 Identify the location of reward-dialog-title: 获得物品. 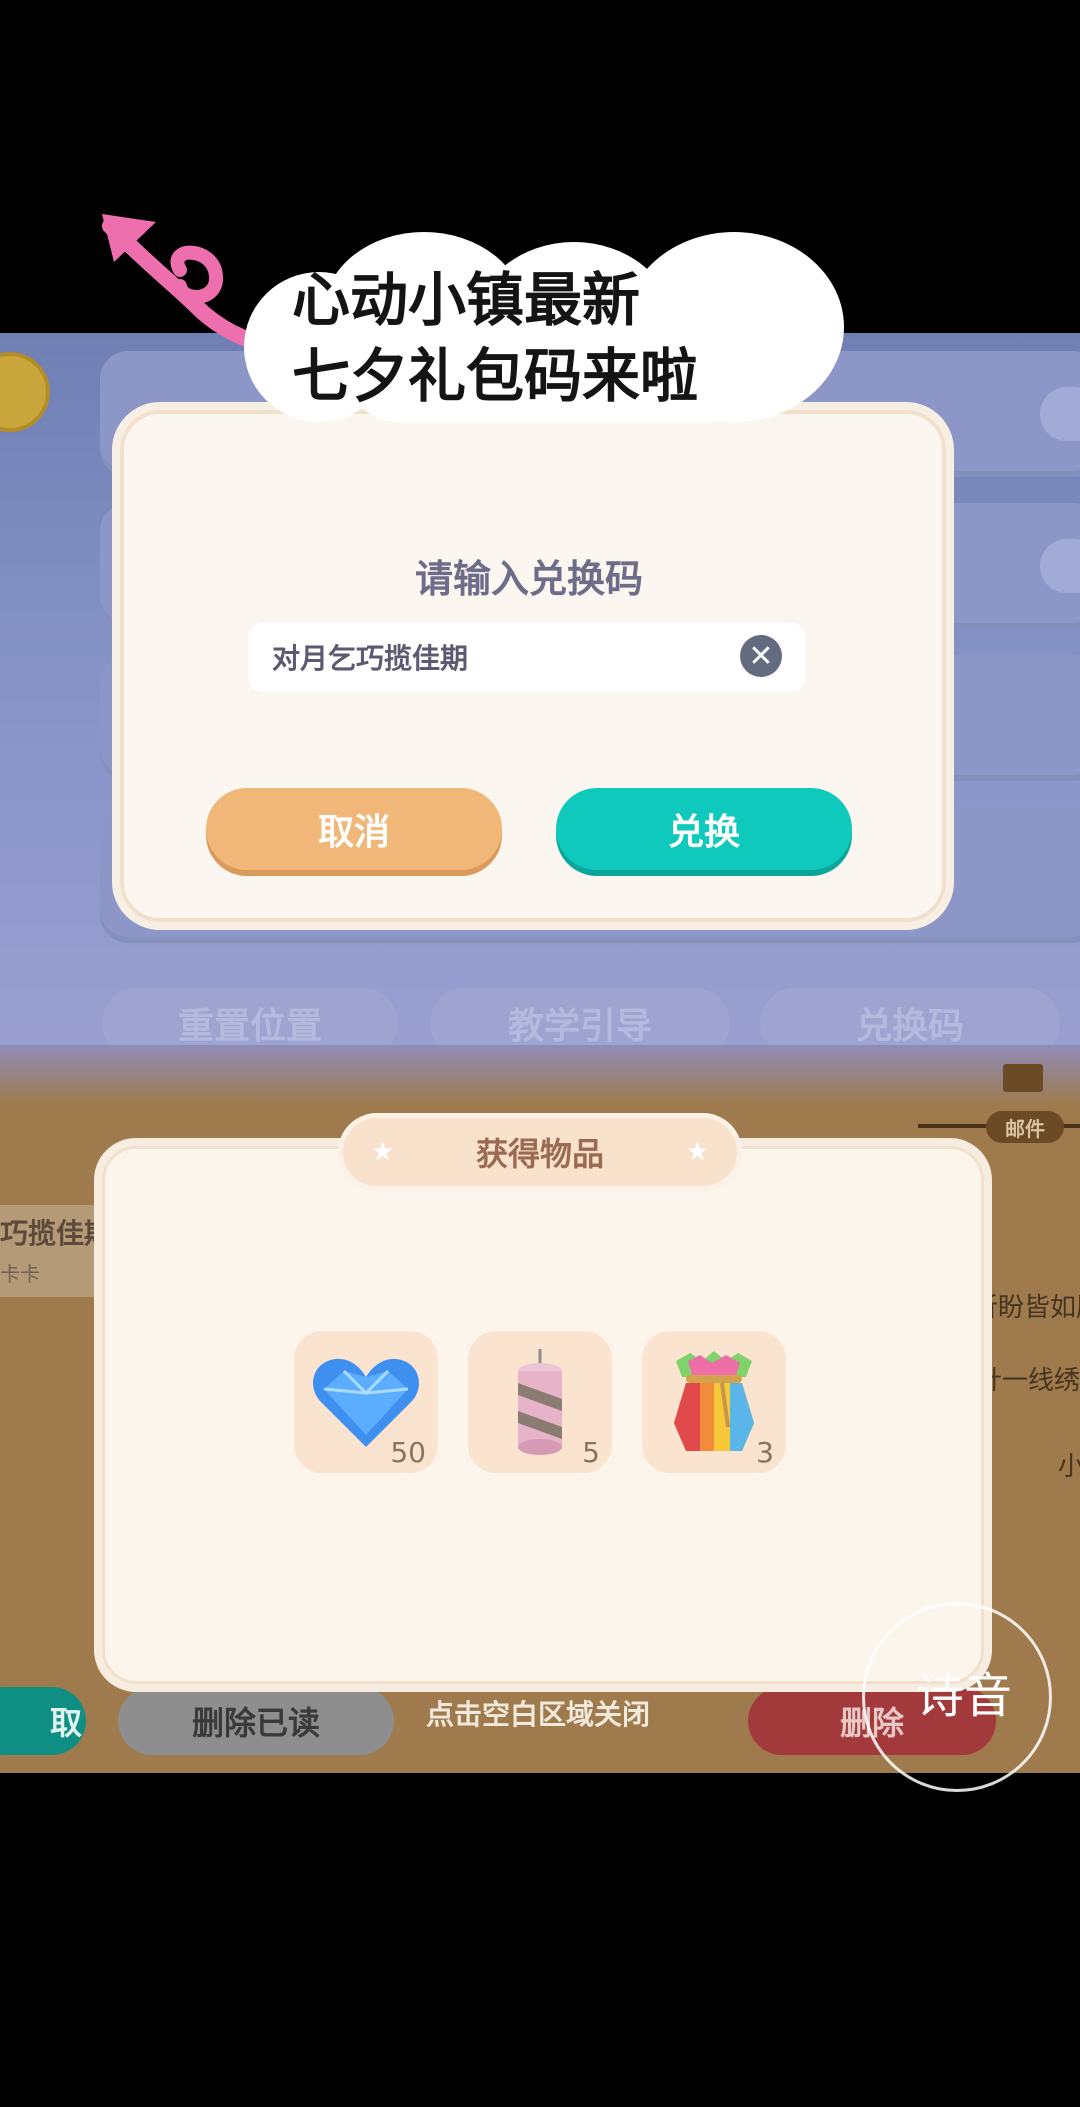
(539, 1154).